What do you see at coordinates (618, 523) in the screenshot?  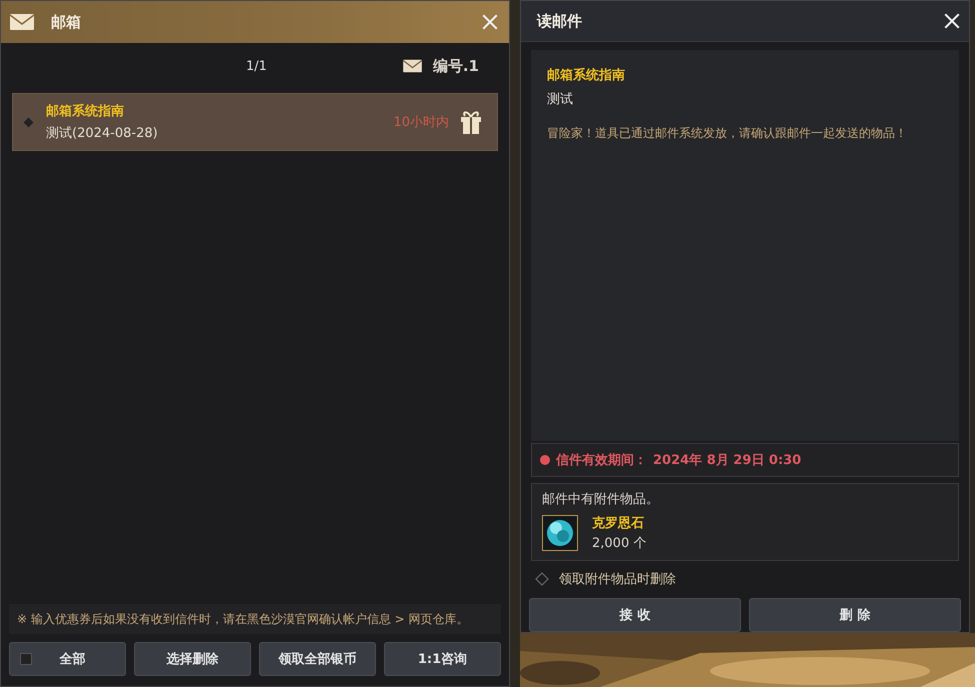 I see `item-name: 克罗恩石` at bounding box center [618, 523].